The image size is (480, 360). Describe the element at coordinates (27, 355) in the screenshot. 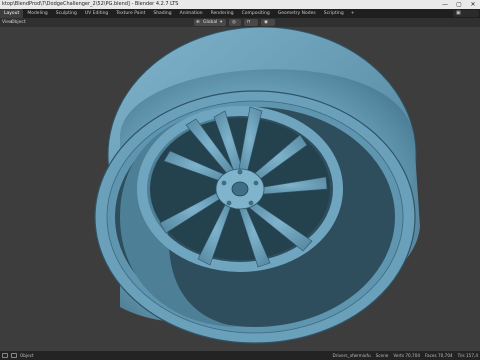

I see `status-mode-label: Object` at that location.